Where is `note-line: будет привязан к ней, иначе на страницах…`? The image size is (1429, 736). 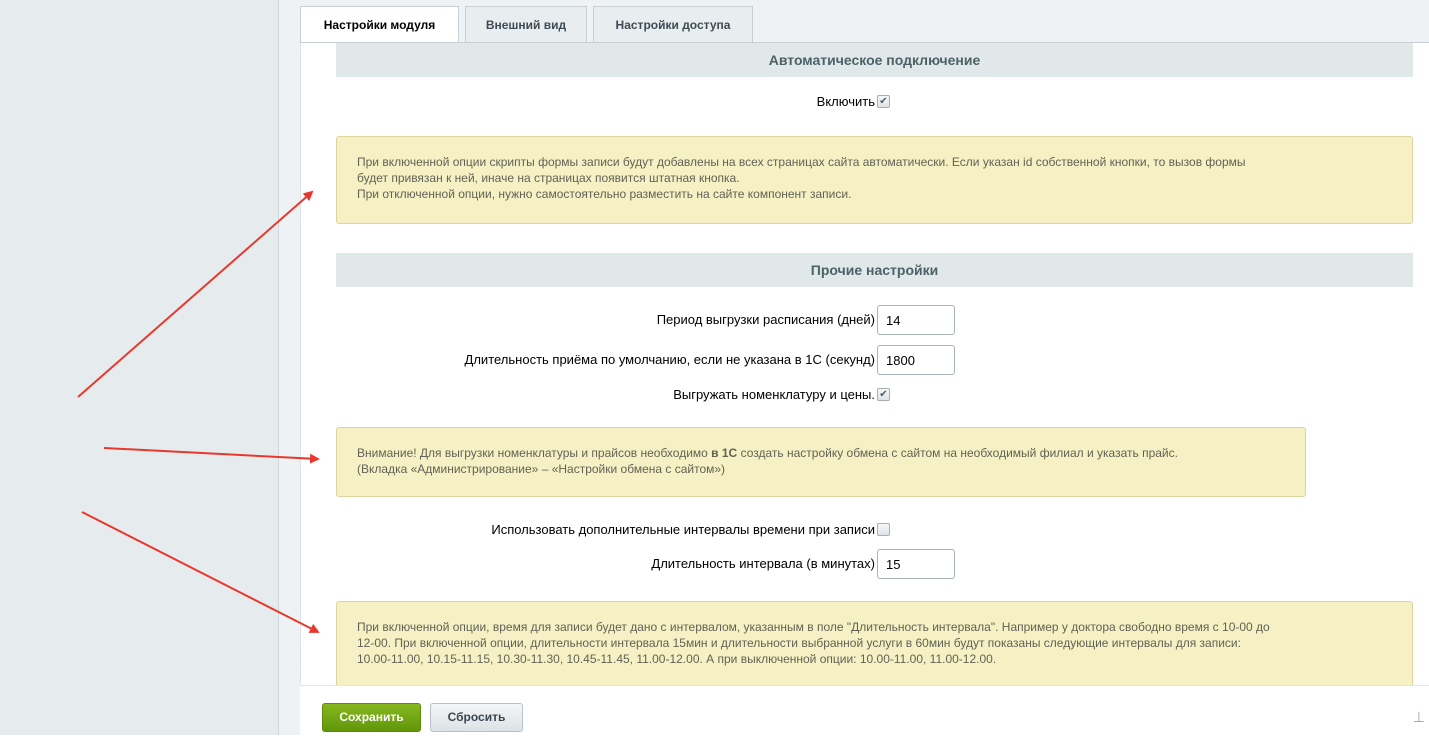
note-line: будет привязан к ней, иначе на страницах… is located at coordinates (548, 178).